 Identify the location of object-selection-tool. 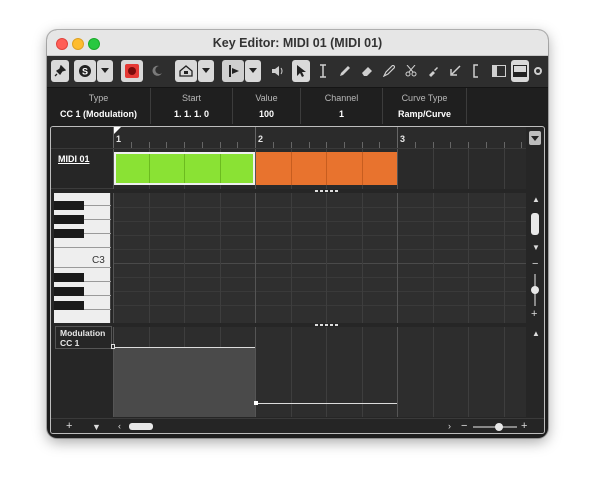
(301, 71).